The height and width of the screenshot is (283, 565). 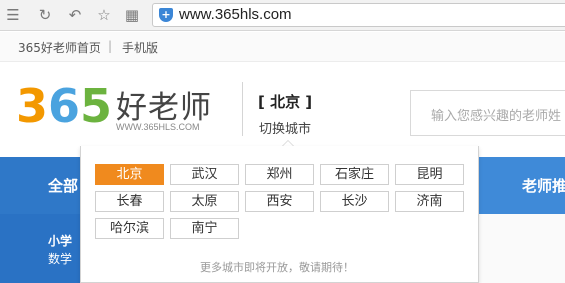 What do you see at coordinates (204, 228) in the screenshot?
I see `city-option: 南宁` at bounding box center [204, 228].